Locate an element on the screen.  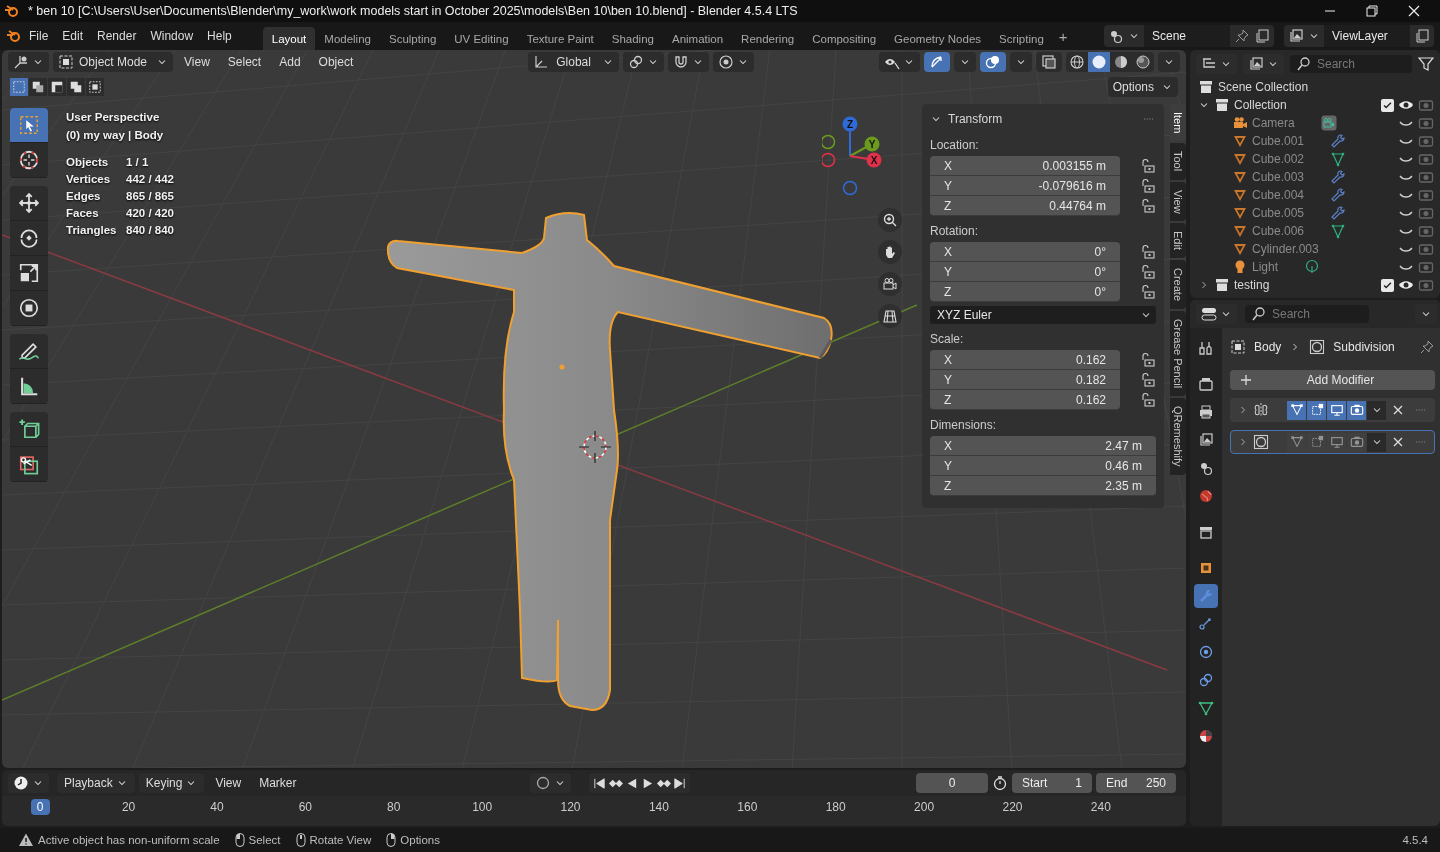
mode-dropdown: Object Mode is located at coordinates (113, 62).